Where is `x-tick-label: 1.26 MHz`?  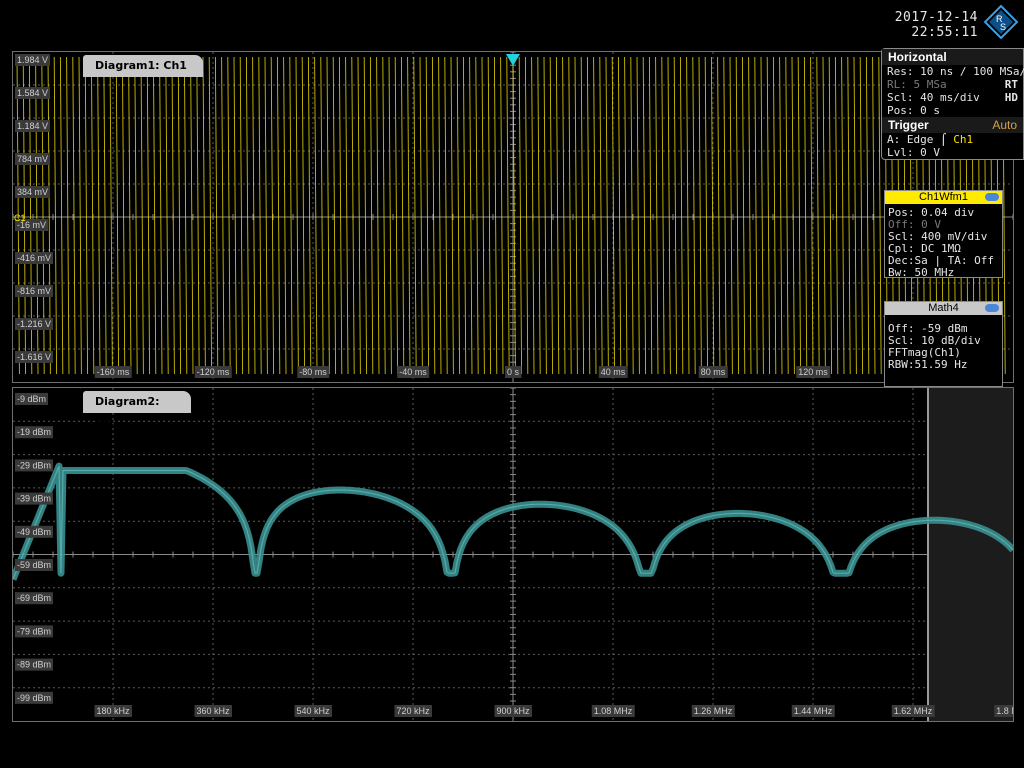 x-tick-label: 1.26 MHz is located at coordinates (713, 711).